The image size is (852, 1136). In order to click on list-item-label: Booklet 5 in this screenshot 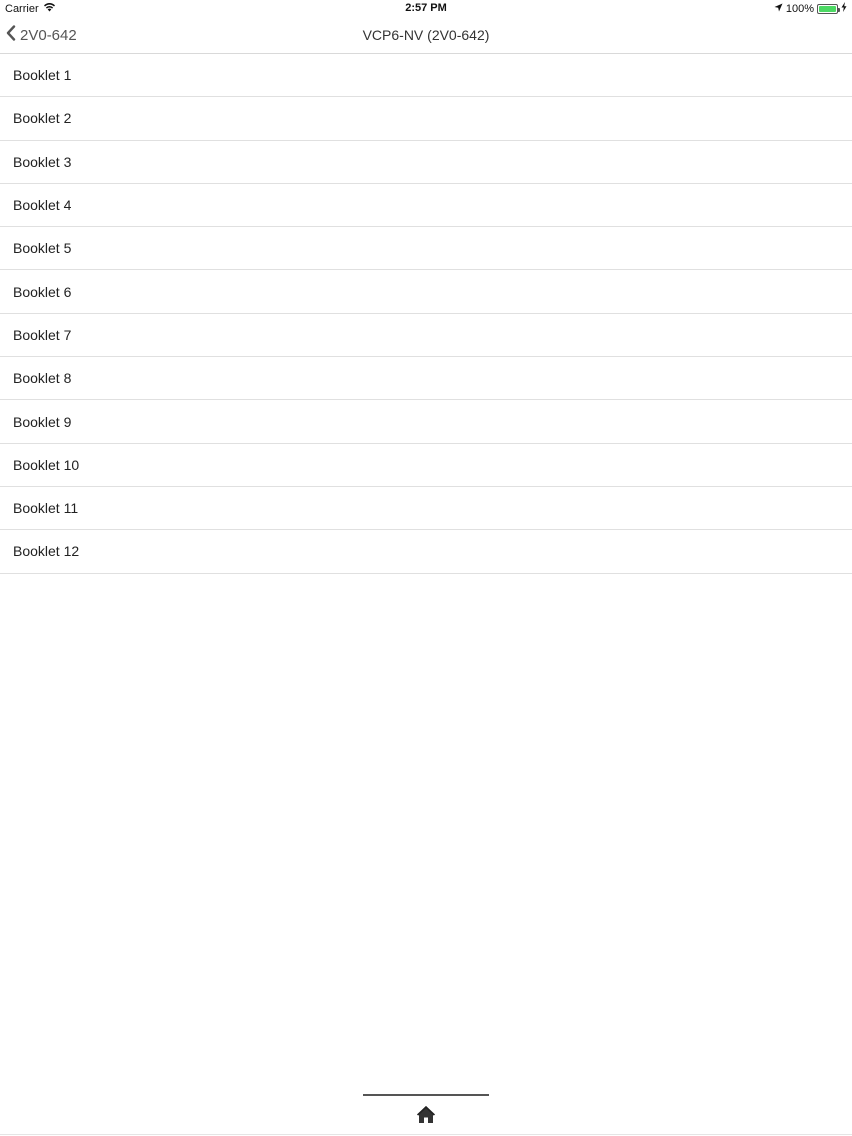, I will do `click(42, 248)`.